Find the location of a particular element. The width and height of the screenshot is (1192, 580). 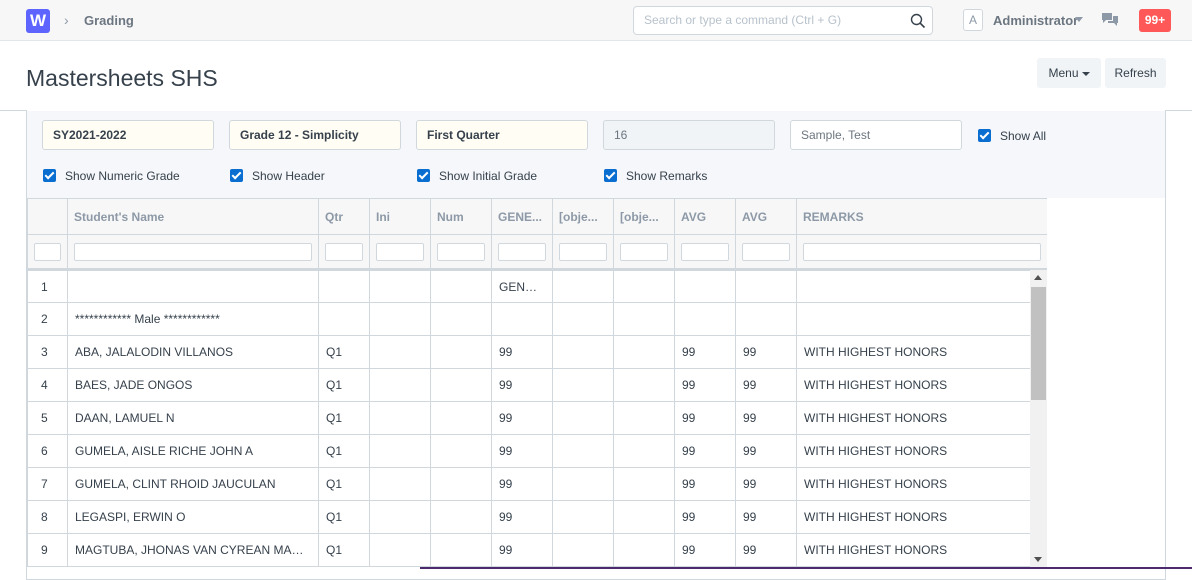

number-field: 16 is located at coordinates (689, 135).